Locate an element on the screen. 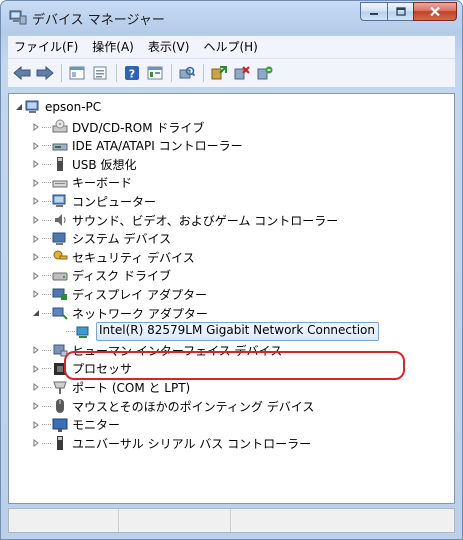 The image size is (463, 540). help-button: ? is located at coordinates (132, 73).